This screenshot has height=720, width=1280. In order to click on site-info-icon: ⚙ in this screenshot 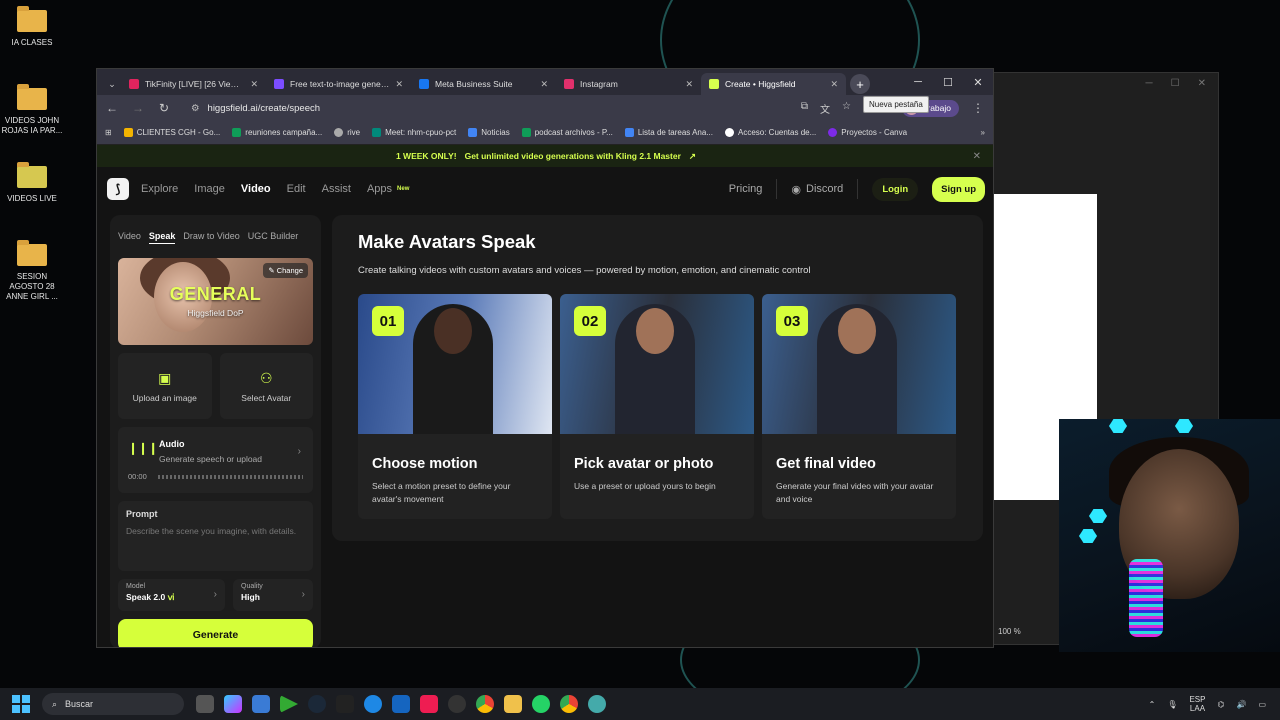, I will do `click(195, 108)`.